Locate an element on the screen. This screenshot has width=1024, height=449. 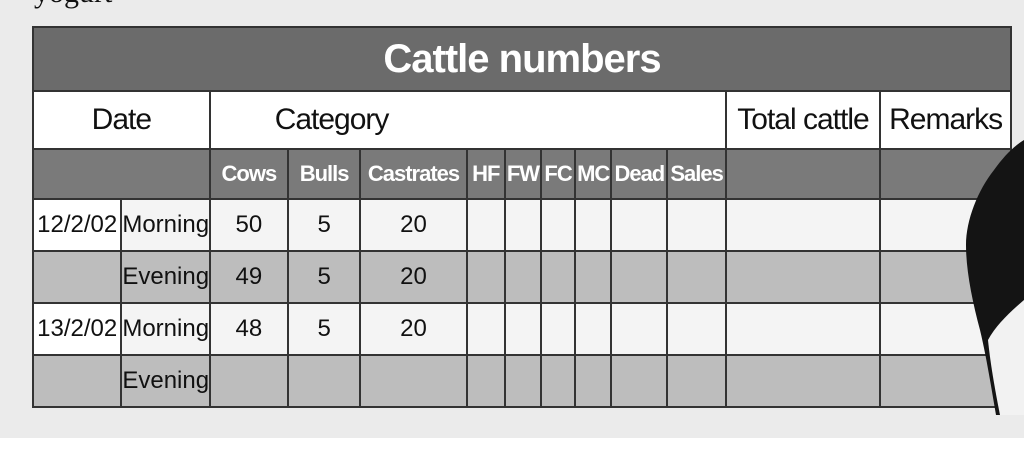
category-column-header: Sales is located at coordinates (696, 174).